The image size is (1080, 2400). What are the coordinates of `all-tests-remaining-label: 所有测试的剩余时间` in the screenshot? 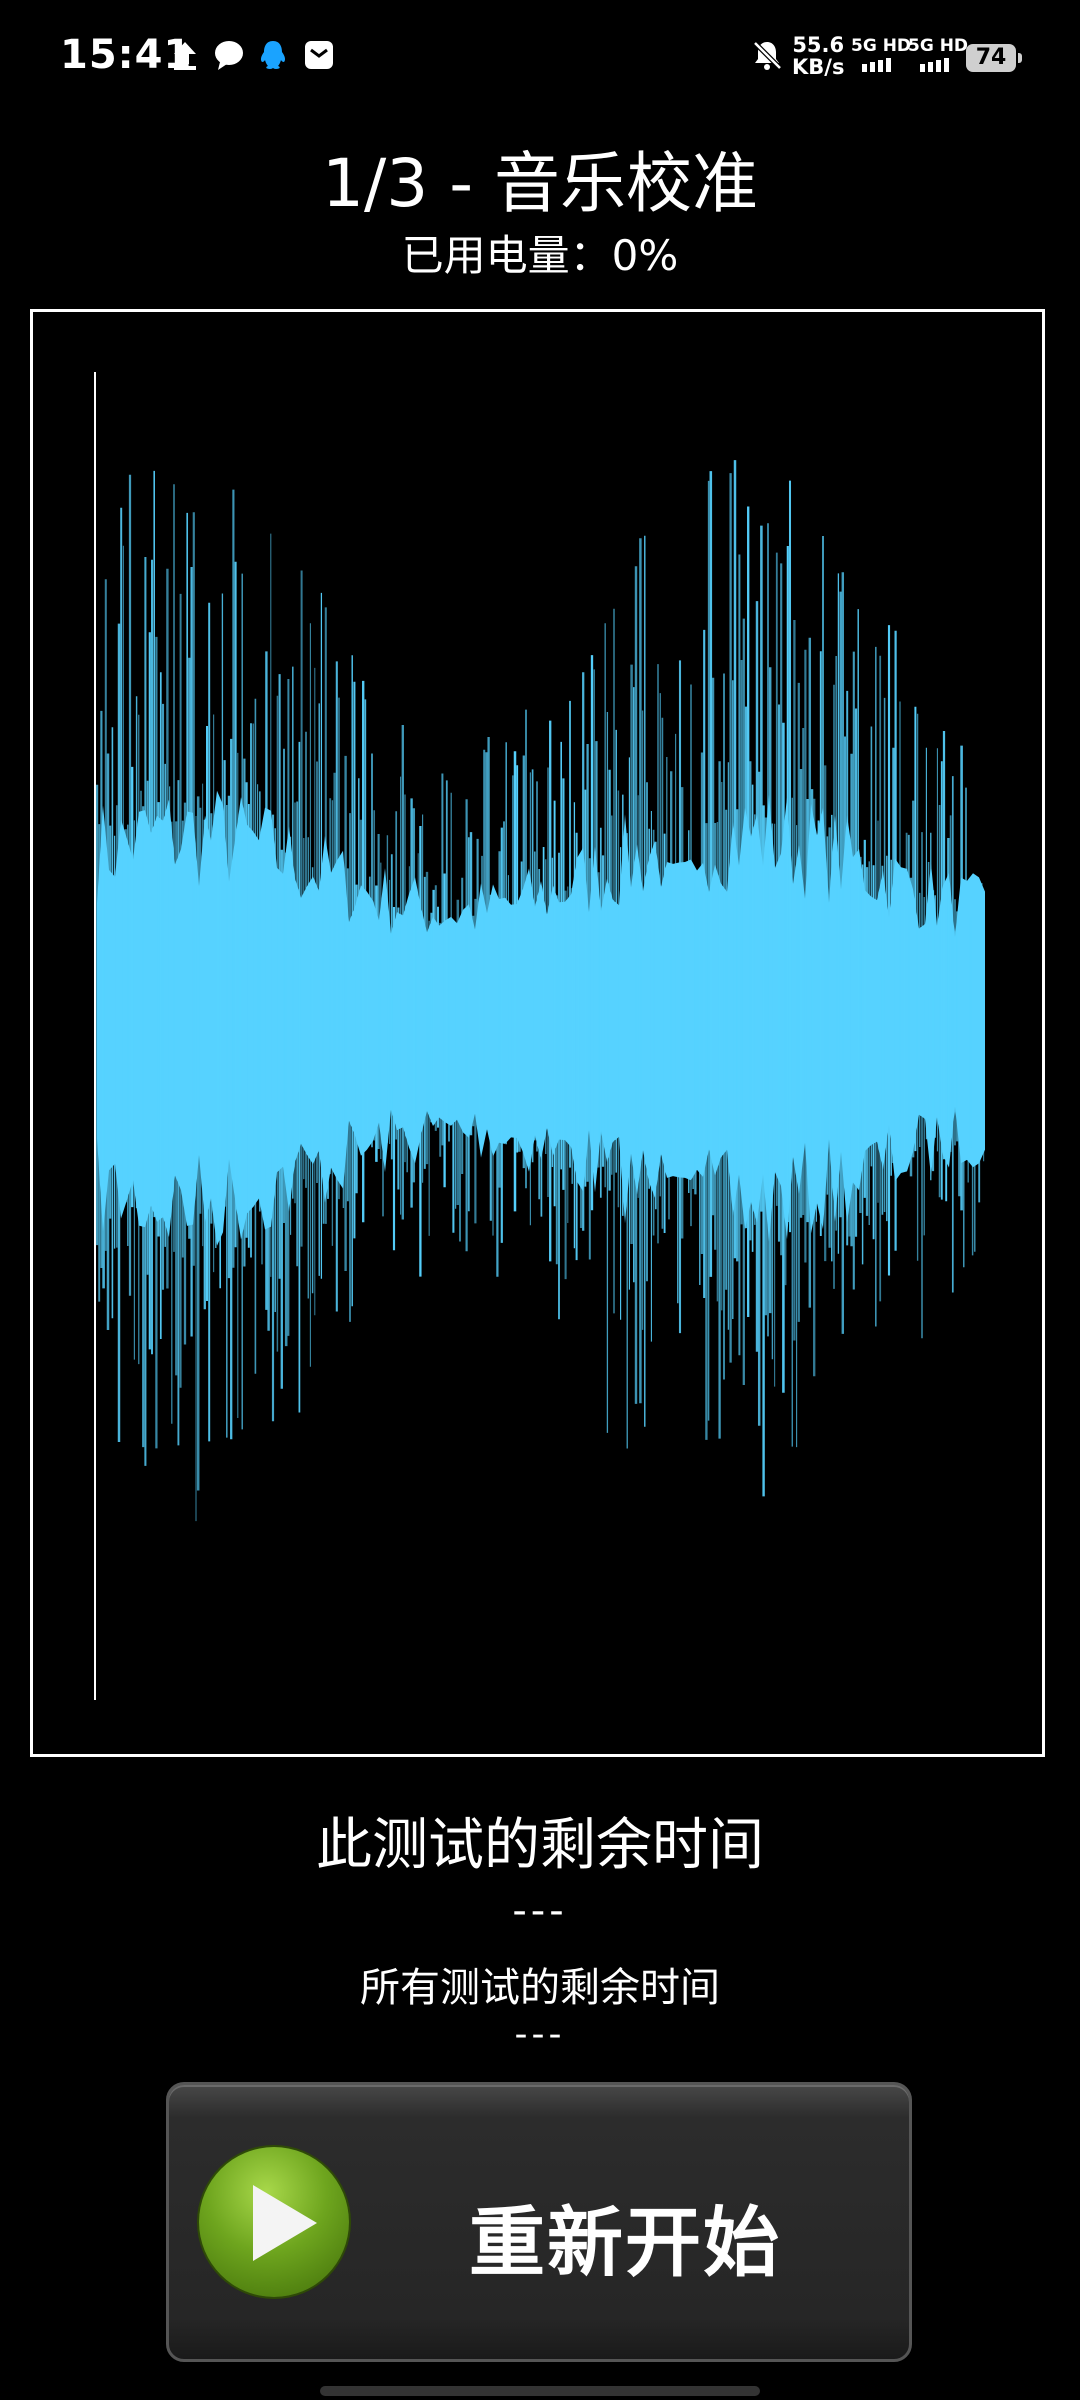 It's located at (540, 1988).